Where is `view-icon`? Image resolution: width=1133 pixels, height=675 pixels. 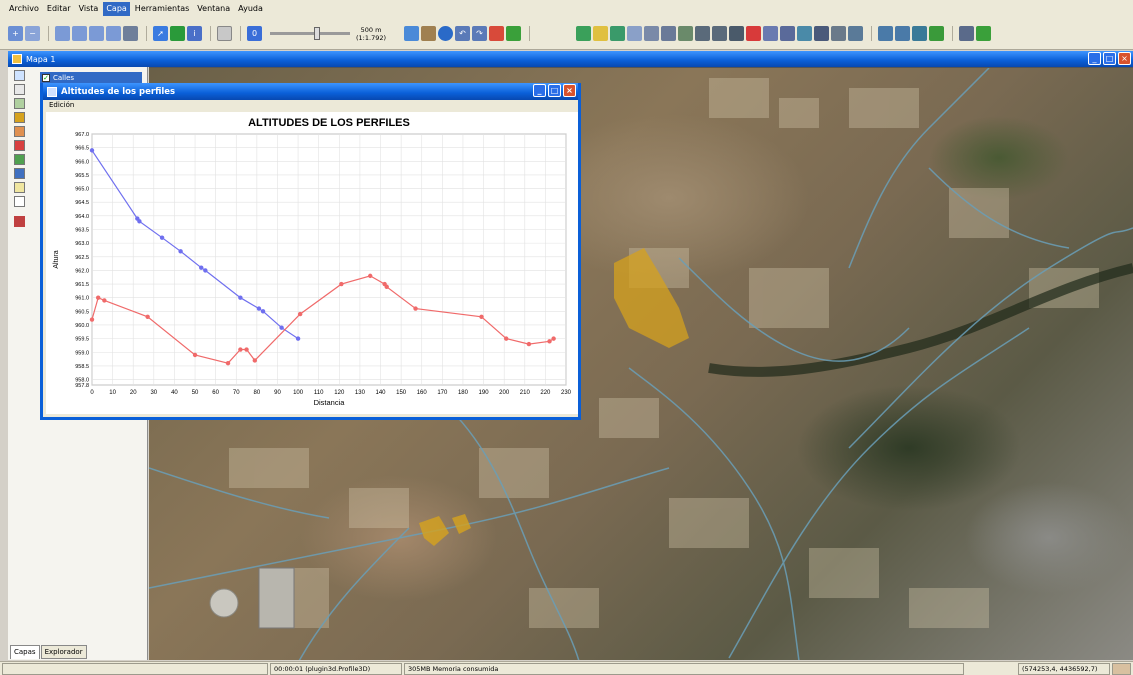
view-icon is located at coordinates (720, 33).